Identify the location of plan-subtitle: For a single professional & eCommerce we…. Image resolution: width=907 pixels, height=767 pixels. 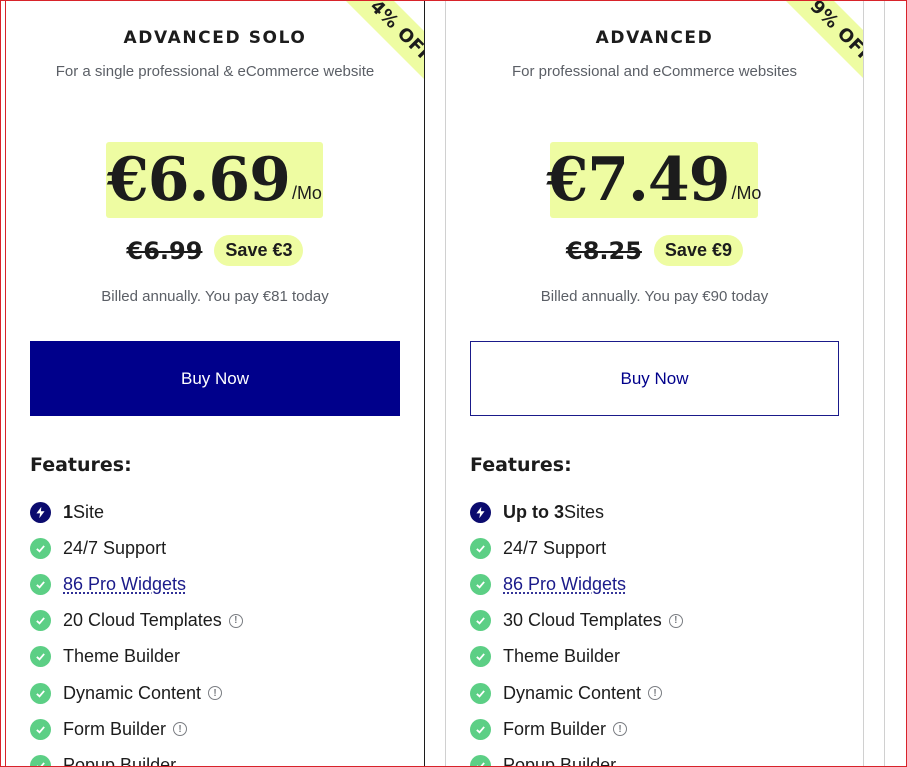
(215, 71).